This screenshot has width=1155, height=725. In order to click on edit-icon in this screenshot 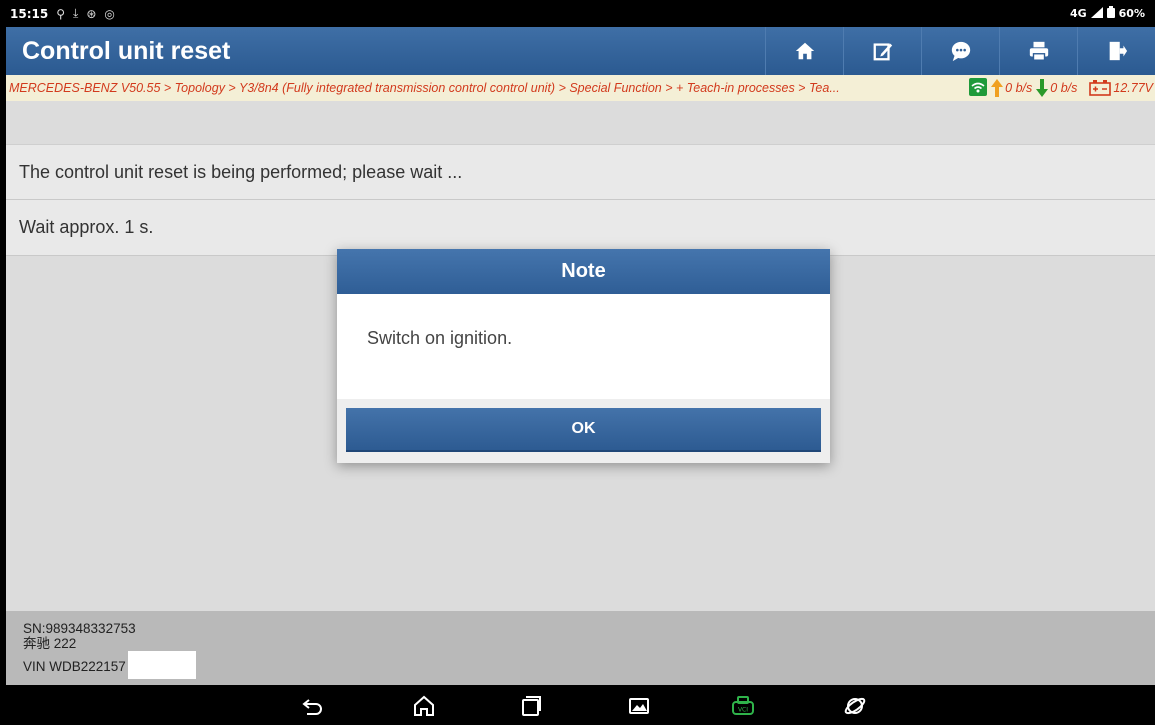, I will do `click(882, 52)`.